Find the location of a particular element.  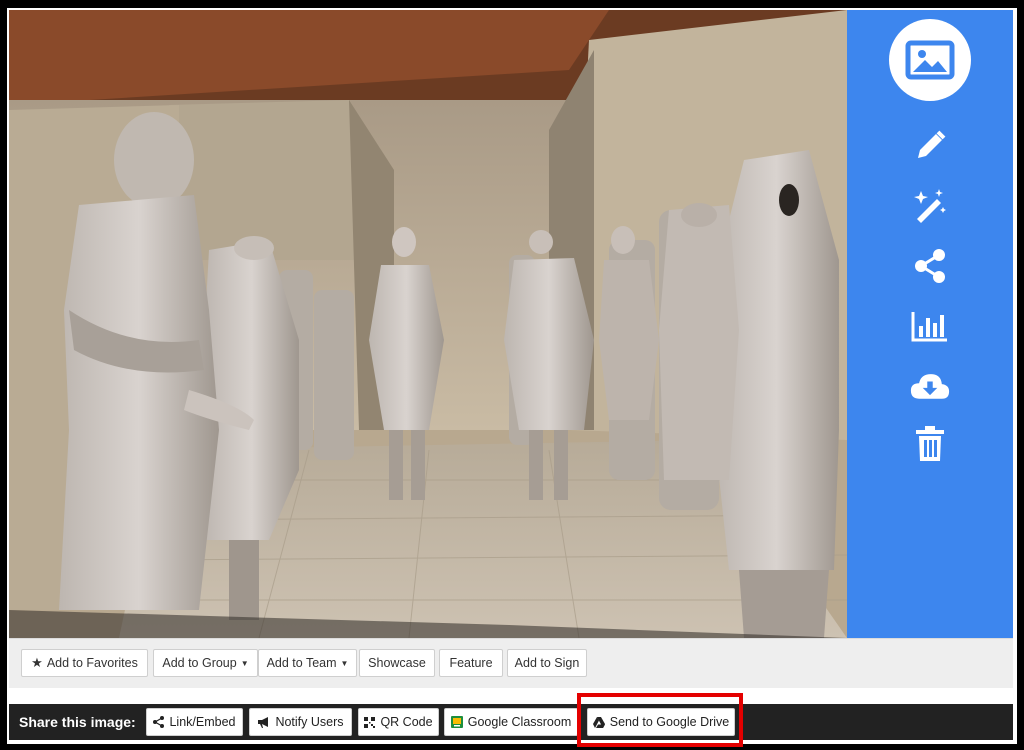

add-to-favorites-button: ★ Add to Favorites is located at coordinates (84, 663).